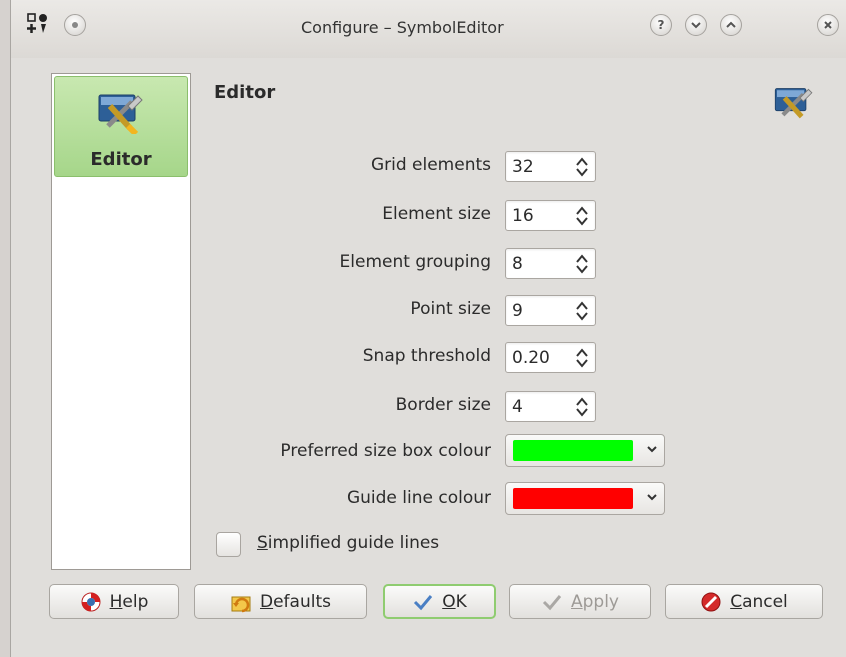 The height and width of the screenshot is (657, 846). I want to click on grid-elements-spinbox: 32, so click(550, 166).